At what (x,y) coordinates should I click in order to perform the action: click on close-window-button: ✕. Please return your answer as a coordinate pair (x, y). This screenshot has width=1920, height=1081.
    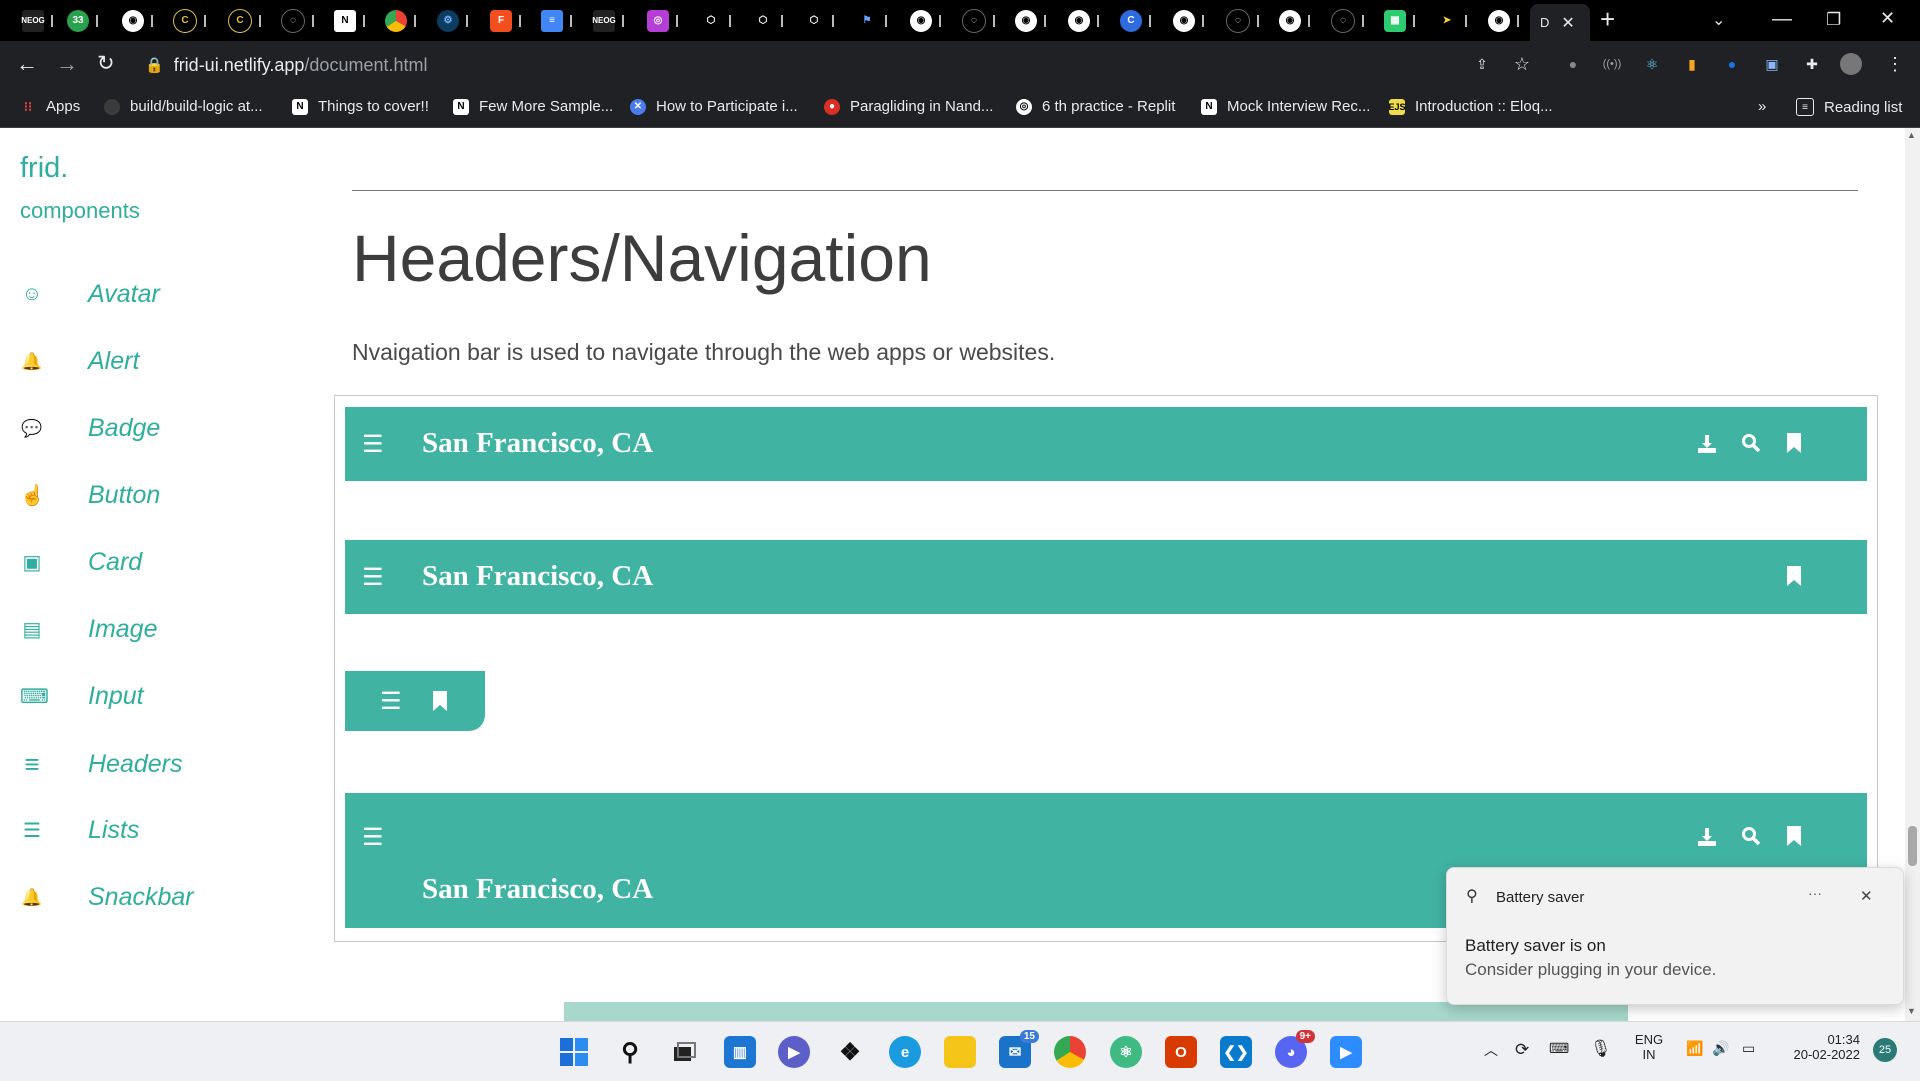
    Looking at the image, I should click on (1887, 18).